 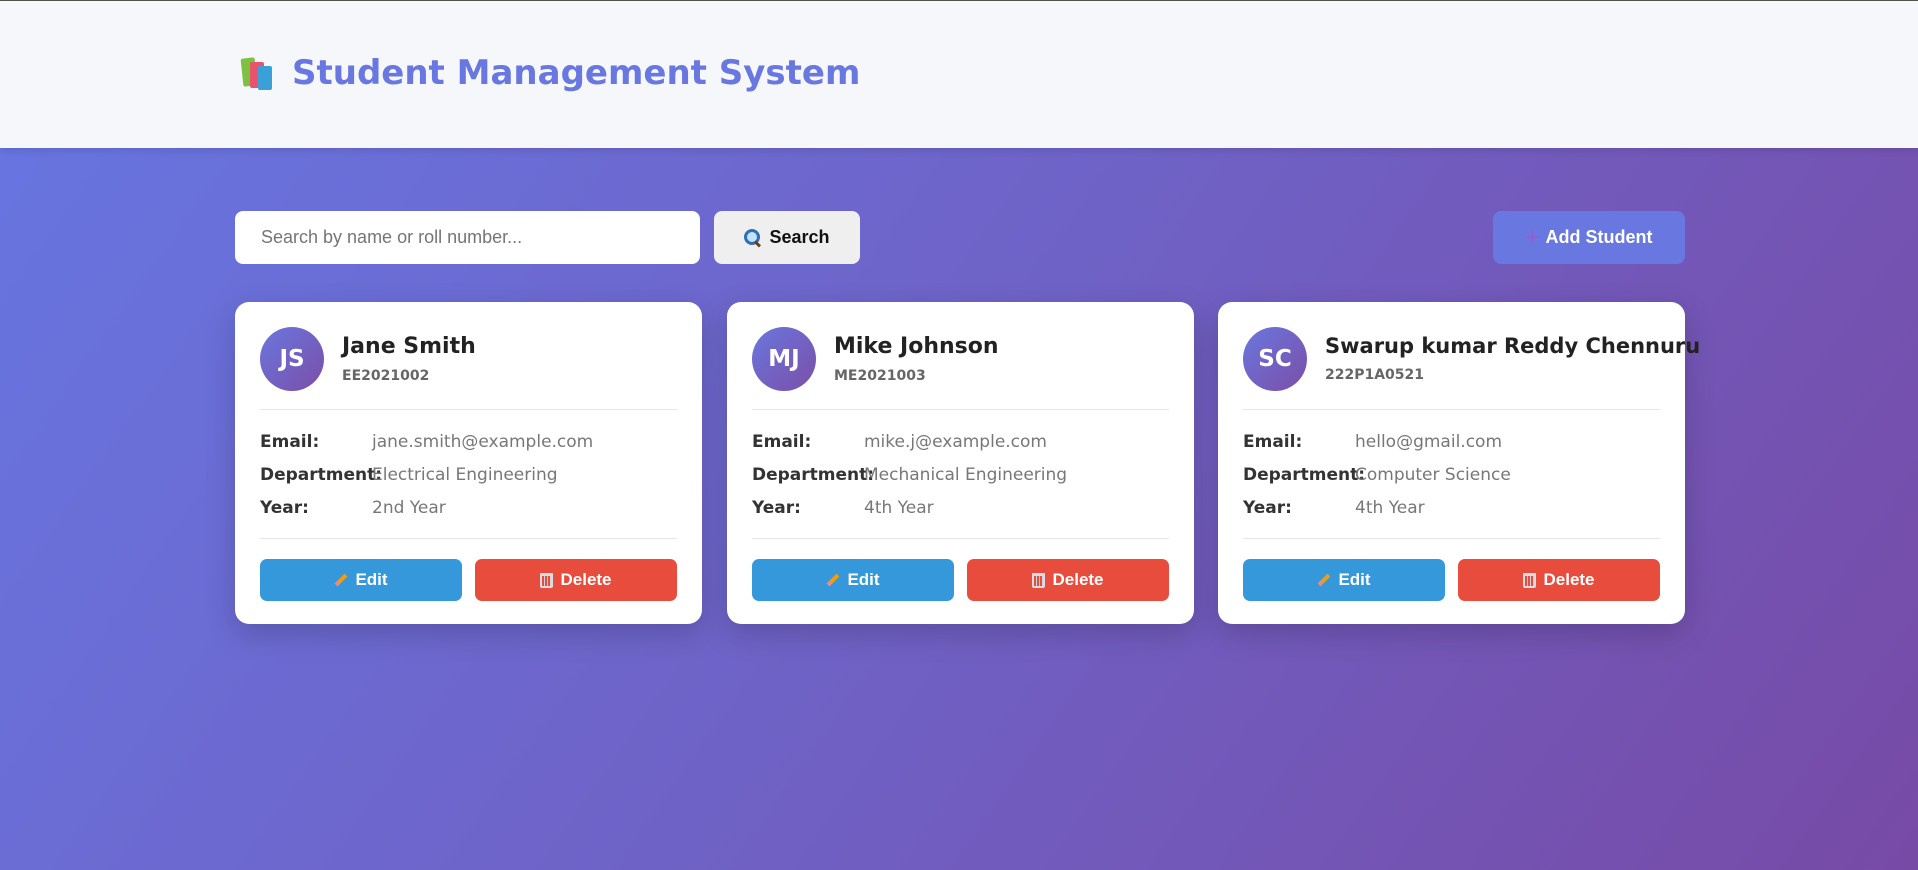 I want to click on detail-row-department: Department: Computer Science, so click(x=1451, y=474).